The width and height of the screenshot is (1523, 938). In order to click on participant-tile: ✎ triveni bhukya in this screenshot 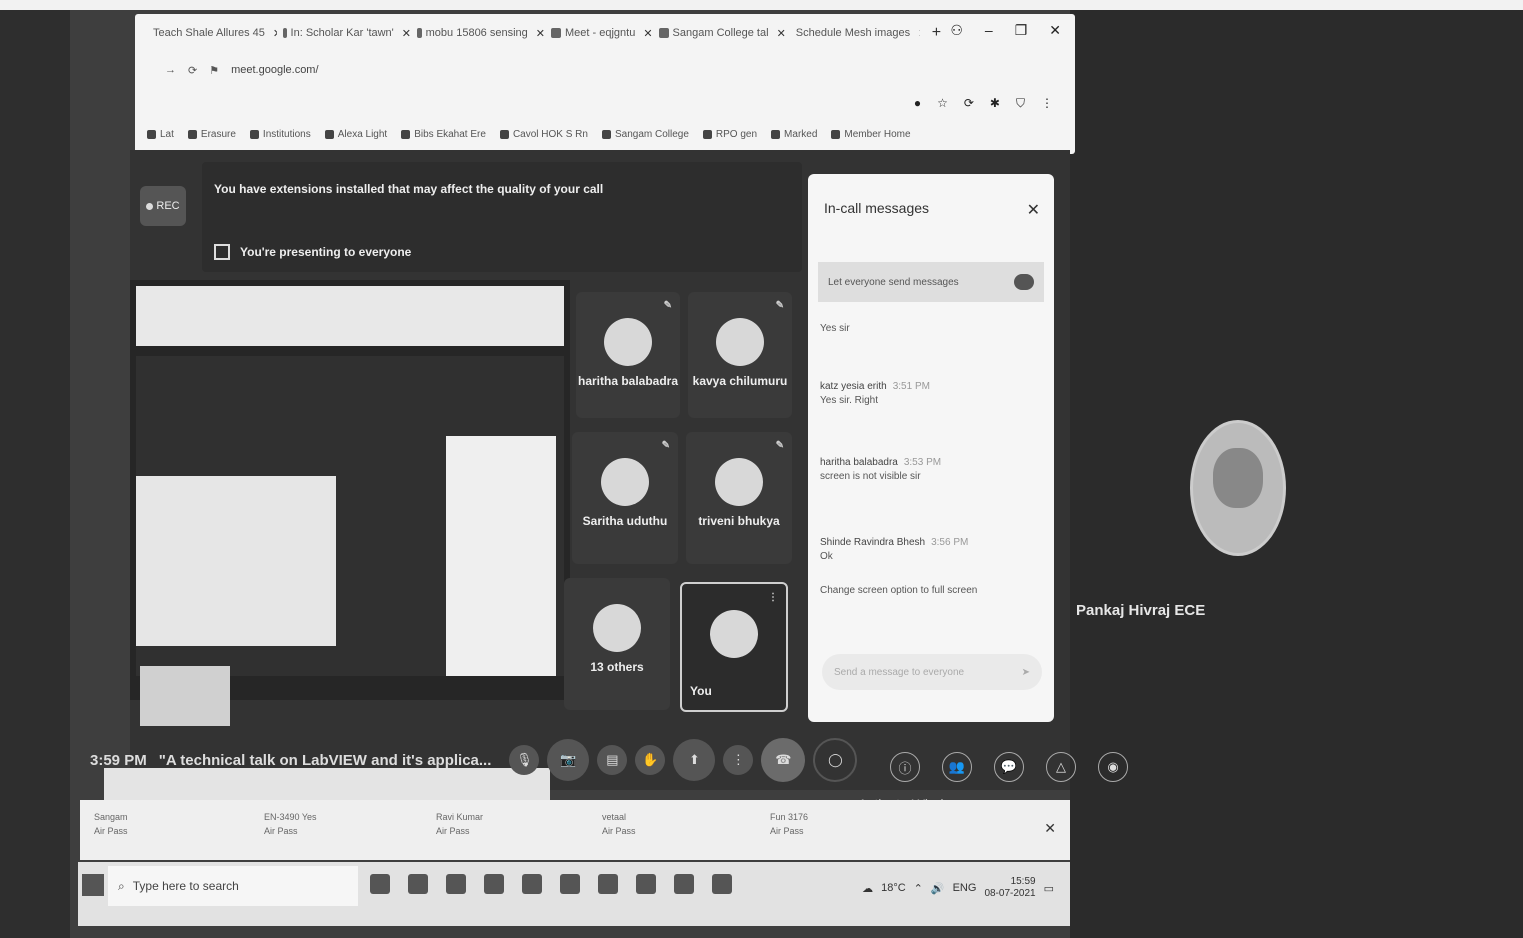, I will do `click(739, 498)`.